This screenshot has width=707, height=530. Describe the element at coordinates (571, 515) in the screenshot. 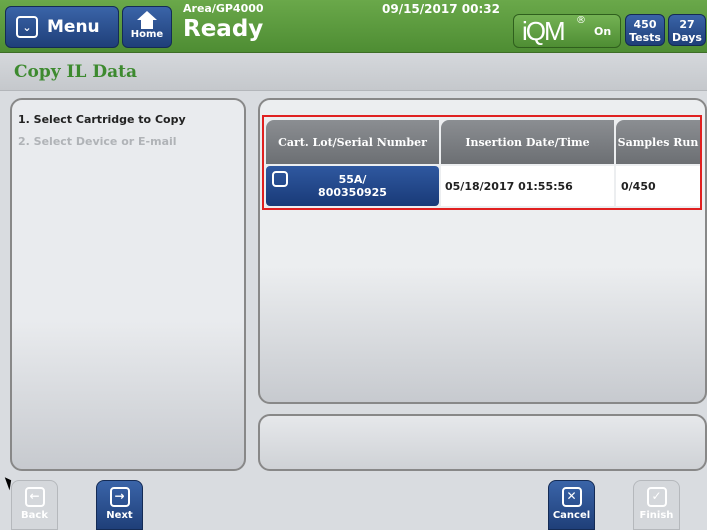

I see `cancel-label: Cancel` at that location.